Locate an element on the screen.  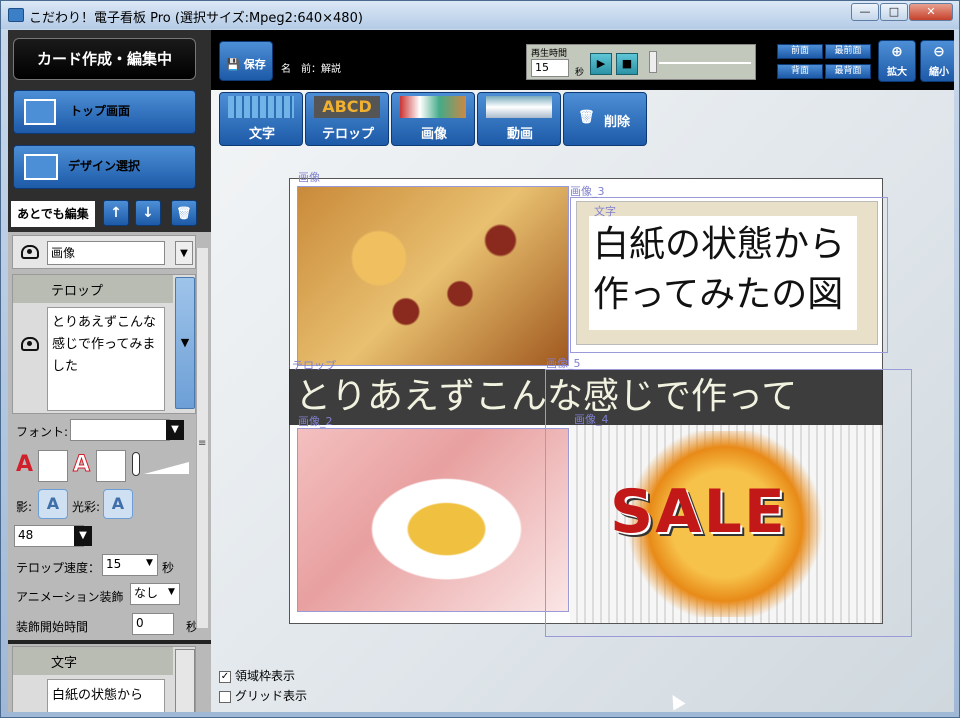
layer-item-text: 文字 白紙の状態から is located at coordinates (104, 679).